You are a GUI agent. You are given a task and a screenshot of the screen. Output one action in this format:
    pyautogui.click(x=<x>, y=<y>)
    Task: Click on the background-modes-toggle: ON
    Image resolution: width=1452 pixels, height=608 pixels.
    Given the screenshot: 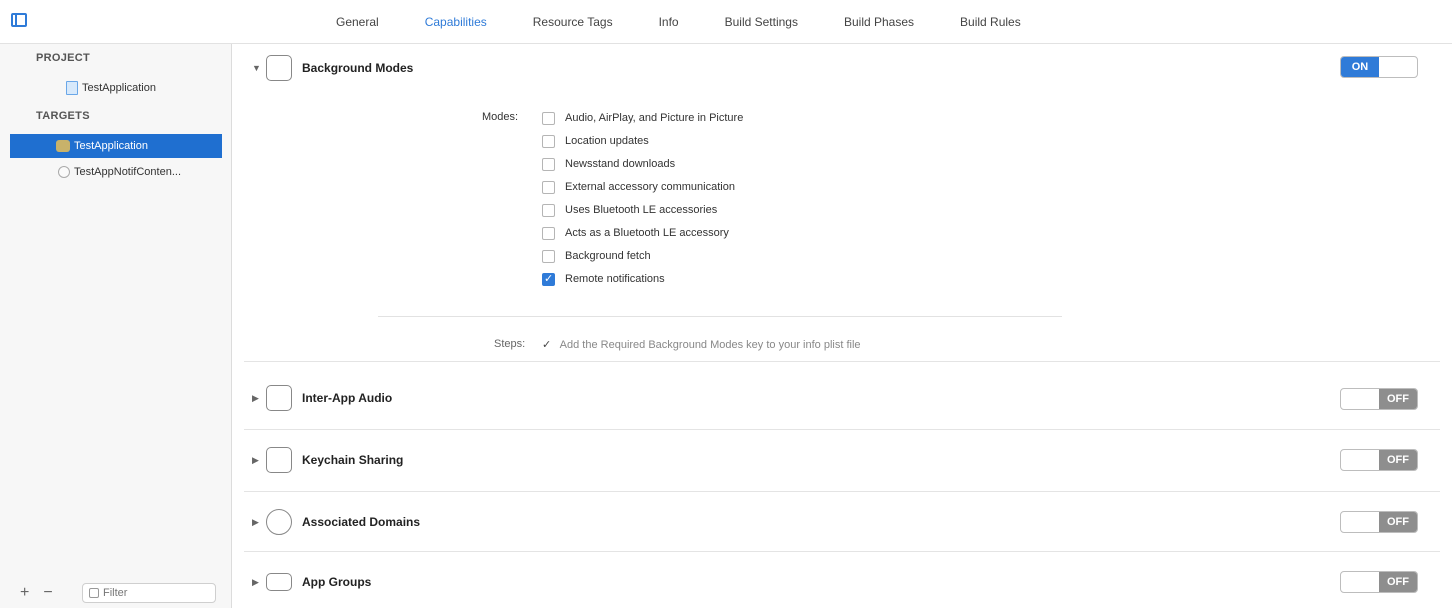 What is the action you would take?
    pyautogui.click(x=1379, y=67)
    